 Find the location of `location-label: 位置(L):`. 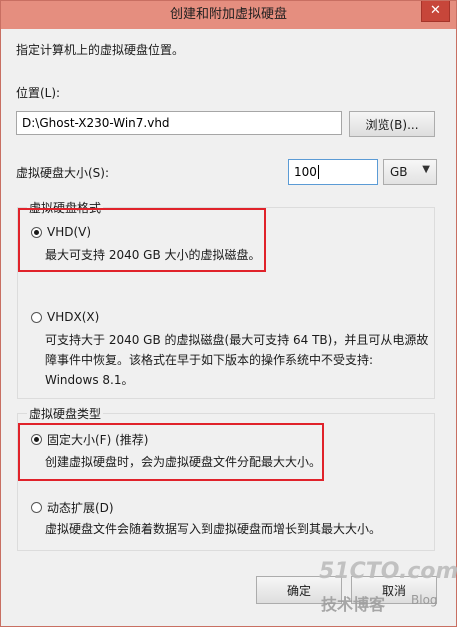

location-label: 位置(L): is located at coordinates (38, 93).